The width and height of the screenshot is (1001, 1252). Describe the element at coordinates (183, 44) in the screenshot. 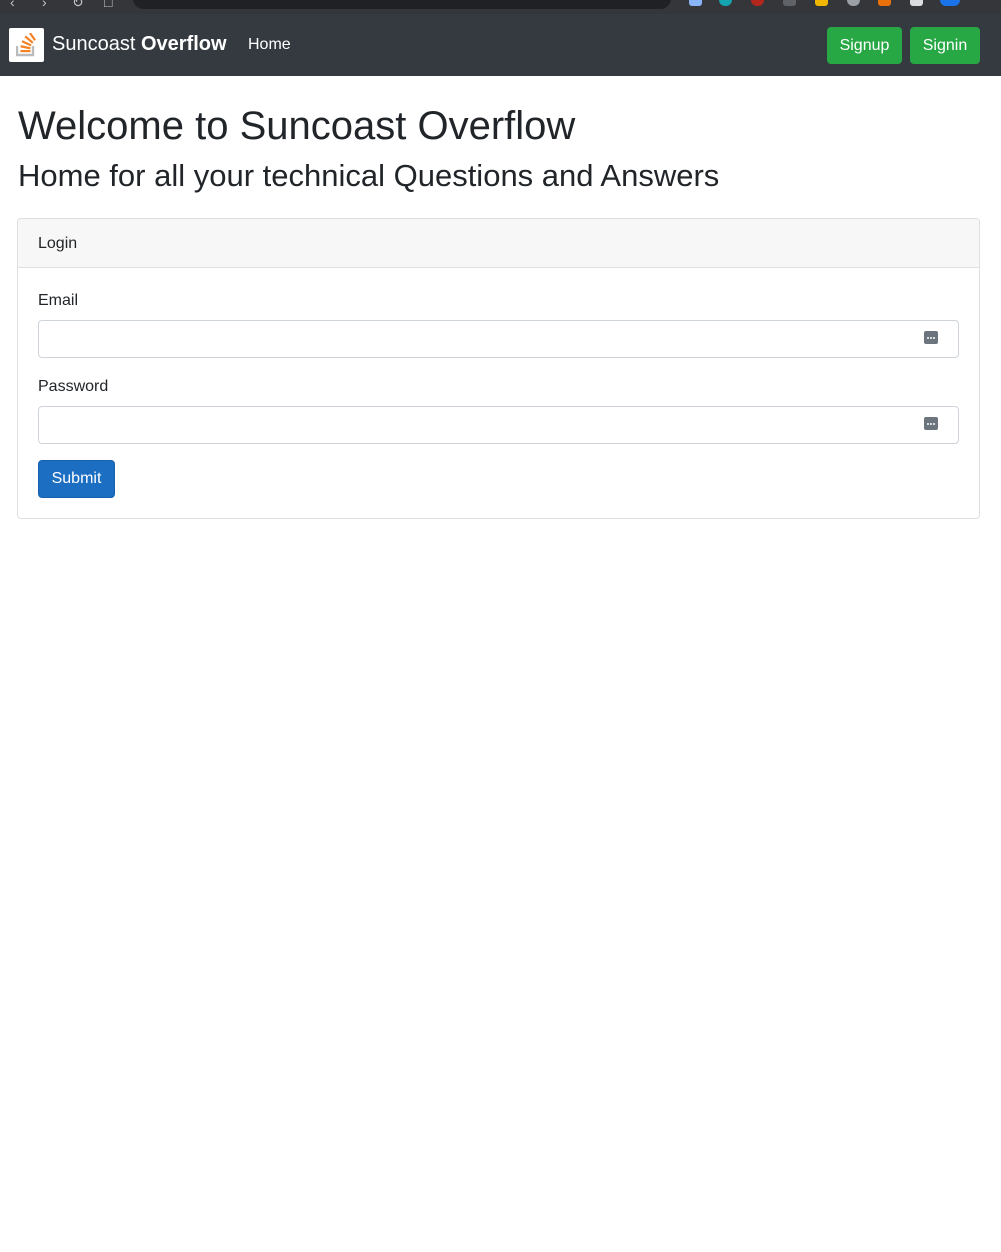

I see `brand-name-bold: Overflow` at that location.